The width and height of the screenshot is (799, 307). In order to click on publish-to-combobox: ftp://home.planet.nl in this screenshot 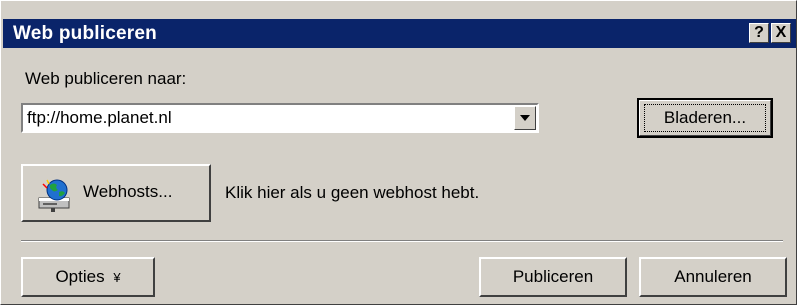, I will do `click(280, 118)`.